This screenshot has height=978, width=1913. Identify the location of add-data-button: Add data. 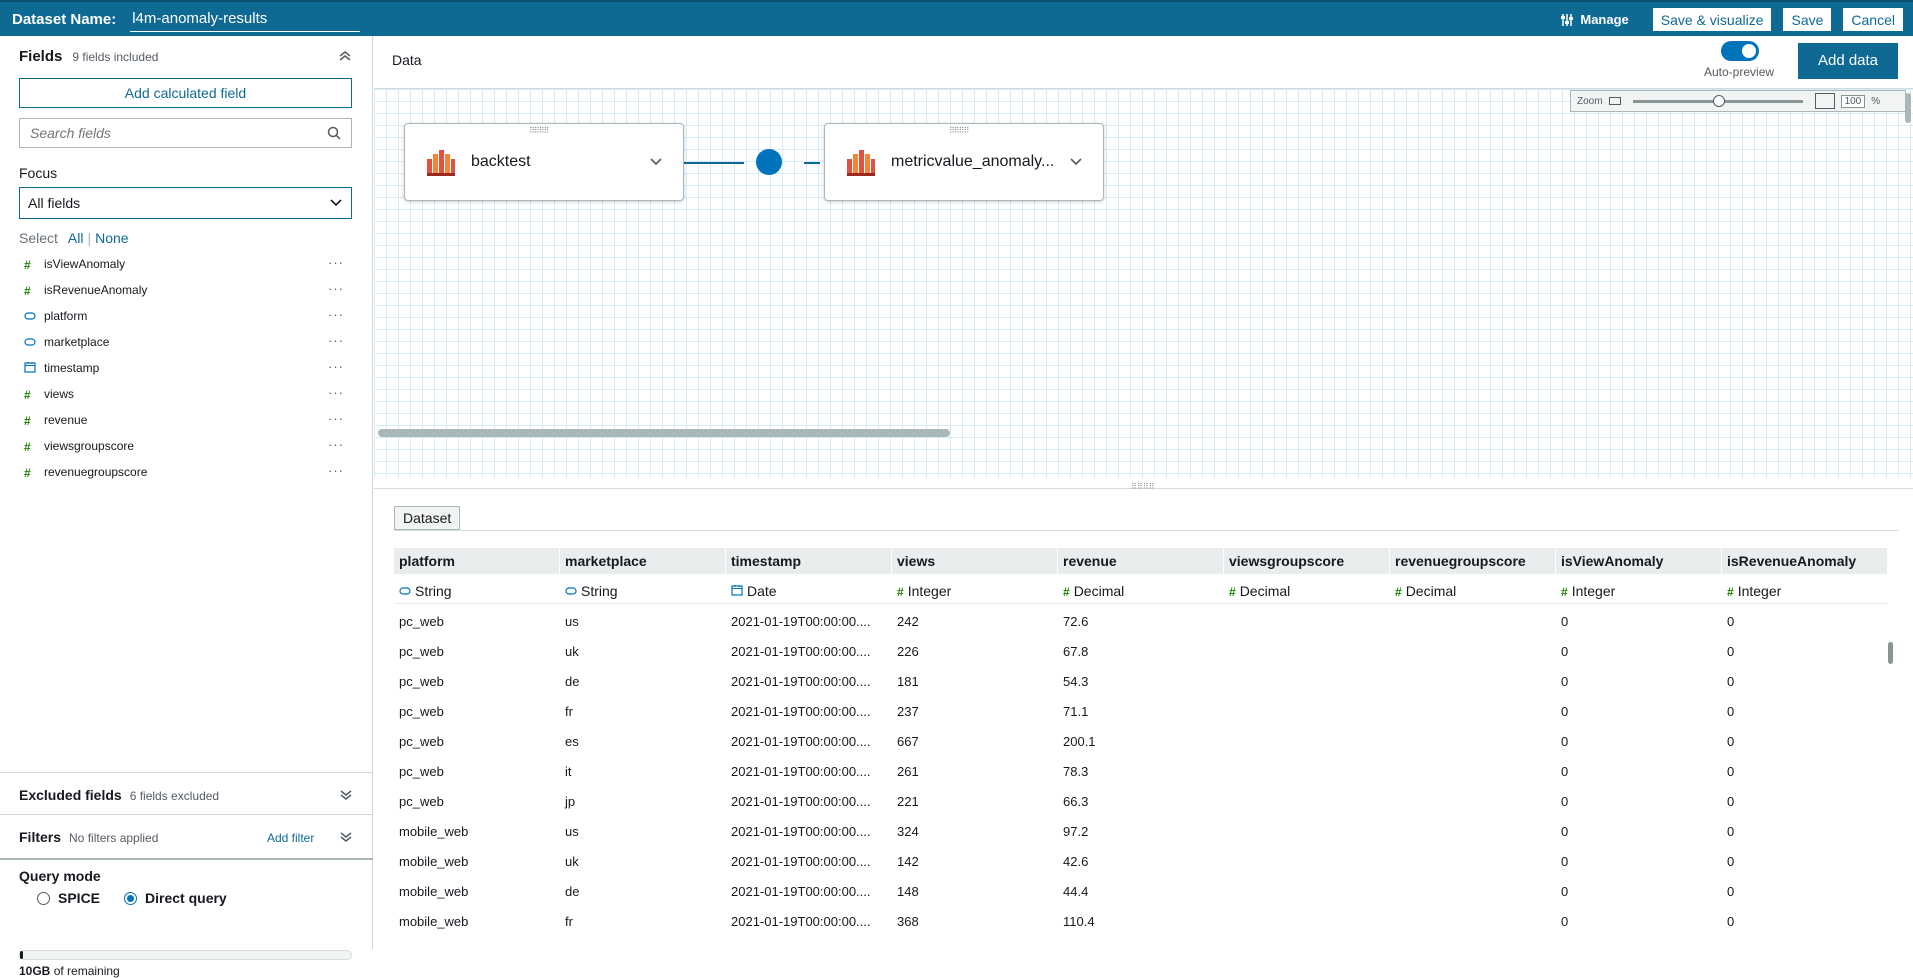
(1848, 61).